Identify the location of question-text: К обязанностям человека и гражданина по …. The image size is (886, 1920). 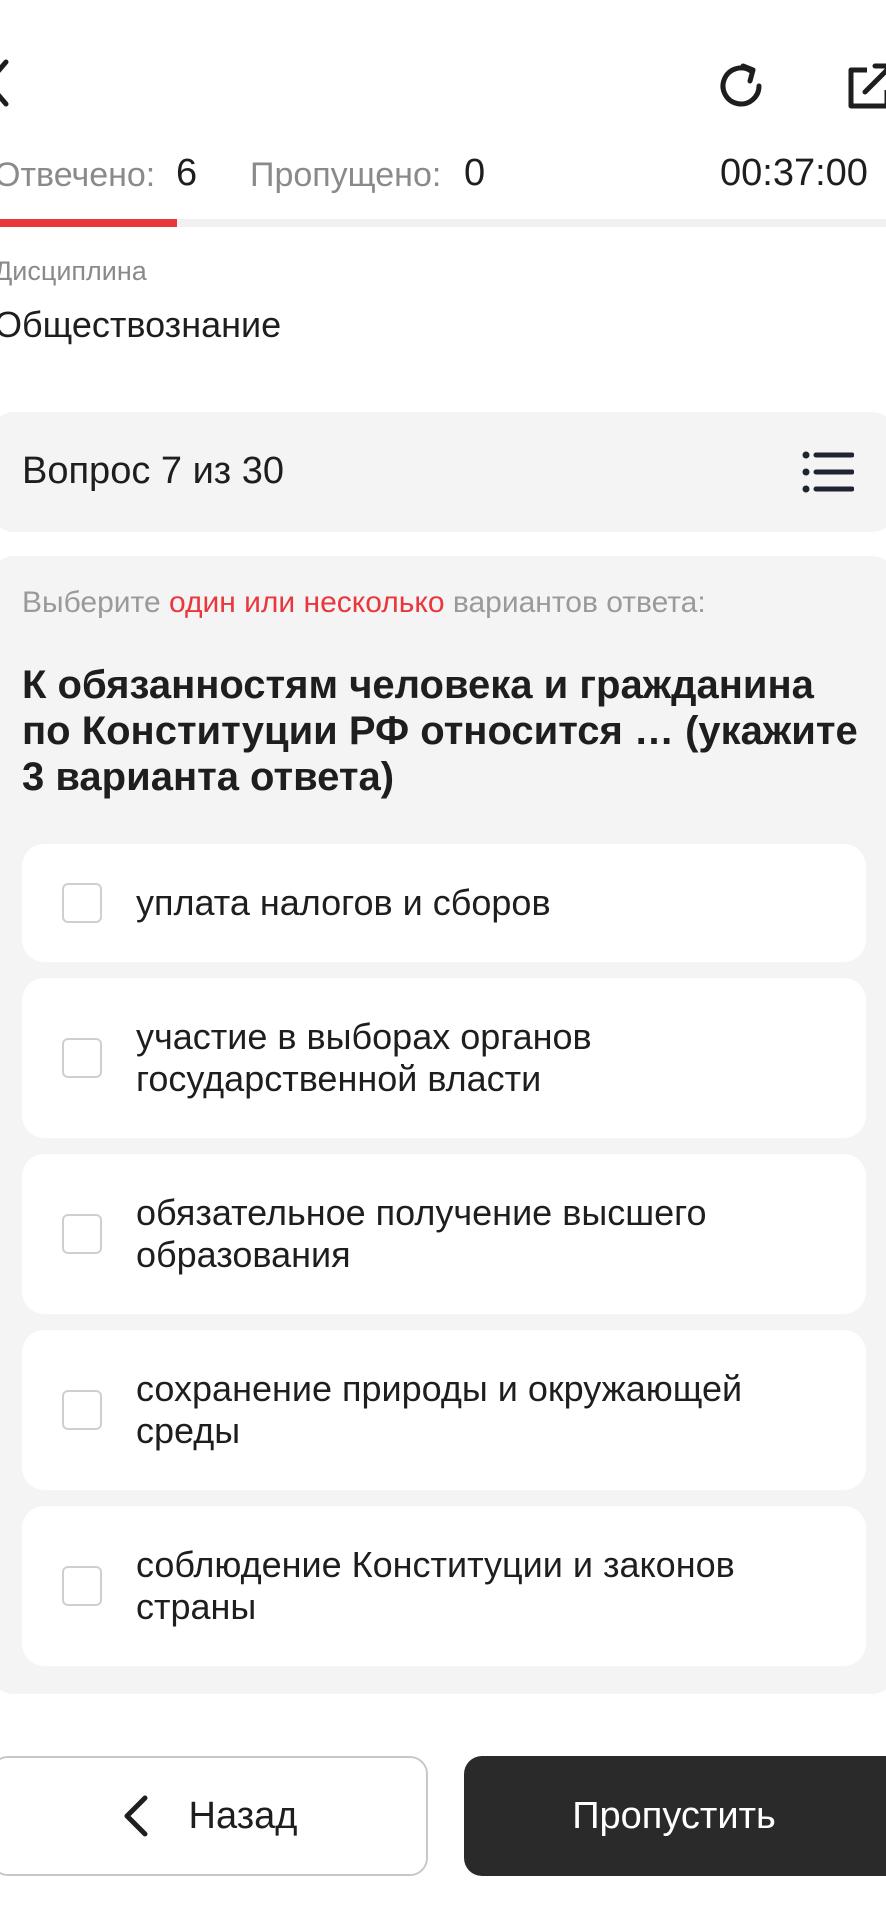
(440, 731).